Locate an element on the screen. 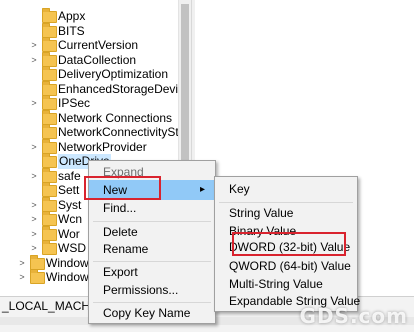 The width and height of the screenshot is (414, 332). tree-item-label: Network Connections is located at coordinates (115, 117).